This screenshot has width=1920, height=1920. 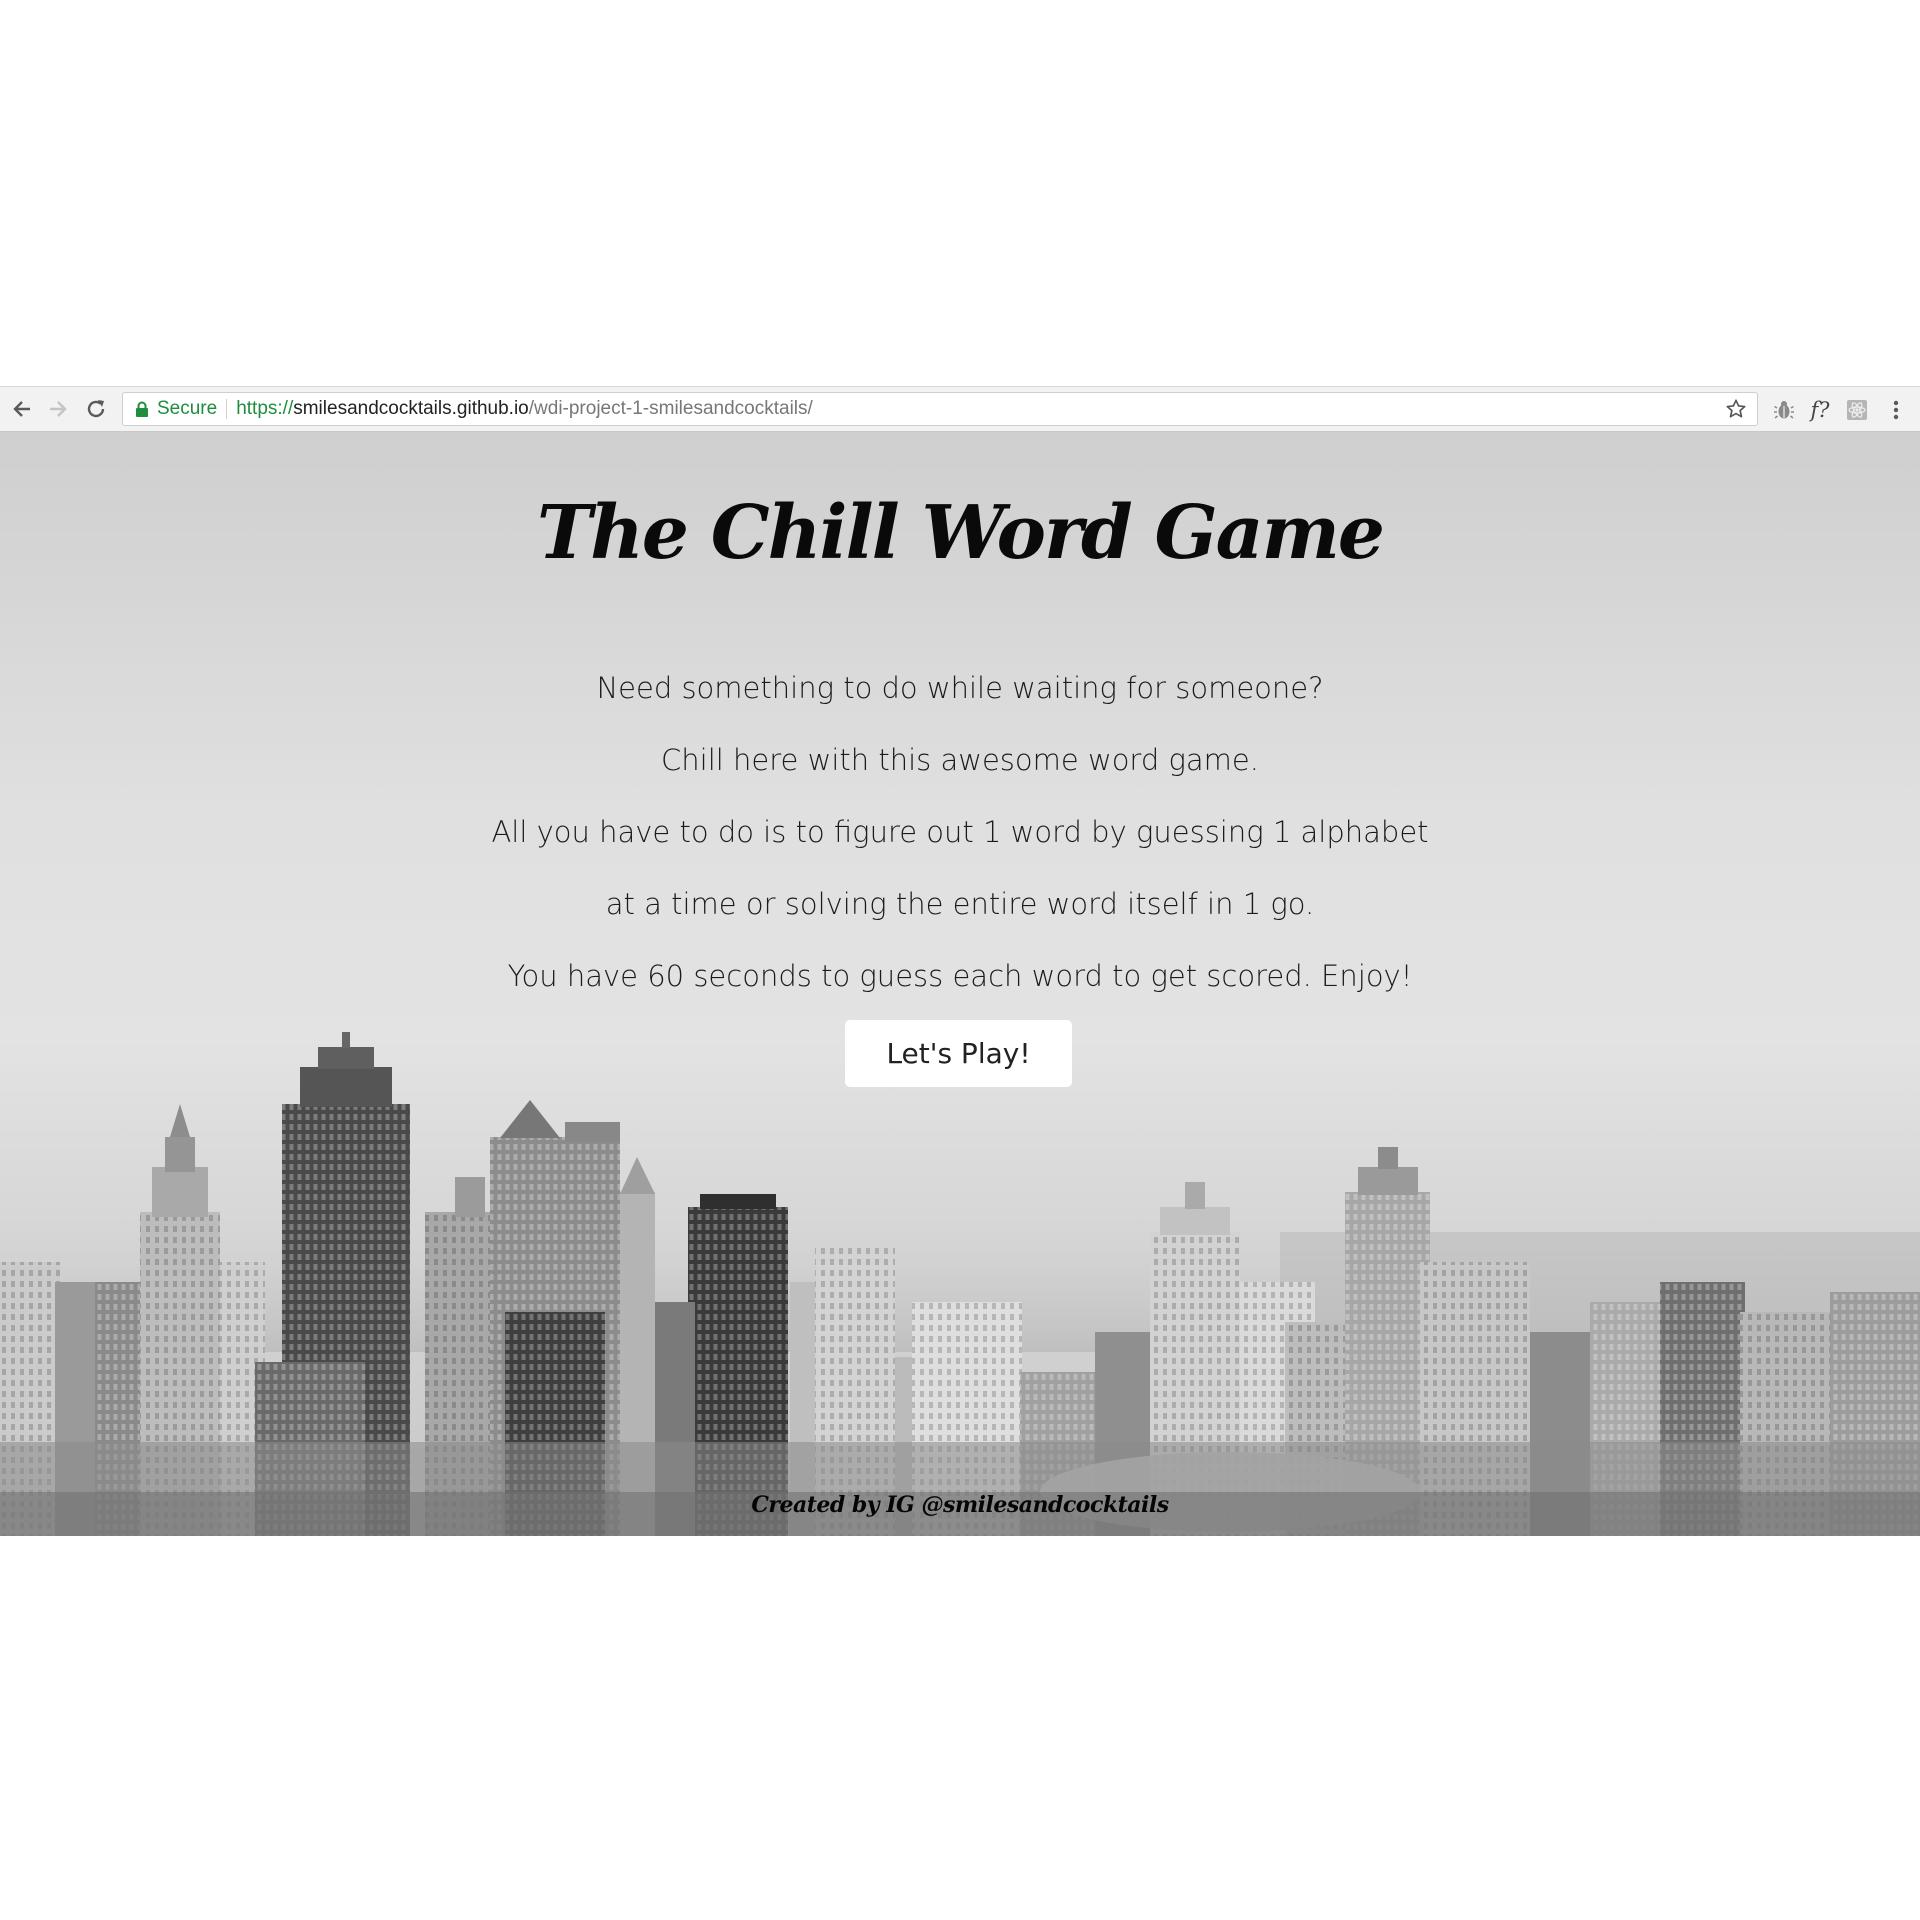 What do you see at coordinates (1784, 410) in the screenshot?
I see `bug-icon` at bounding box center [1784, 410].